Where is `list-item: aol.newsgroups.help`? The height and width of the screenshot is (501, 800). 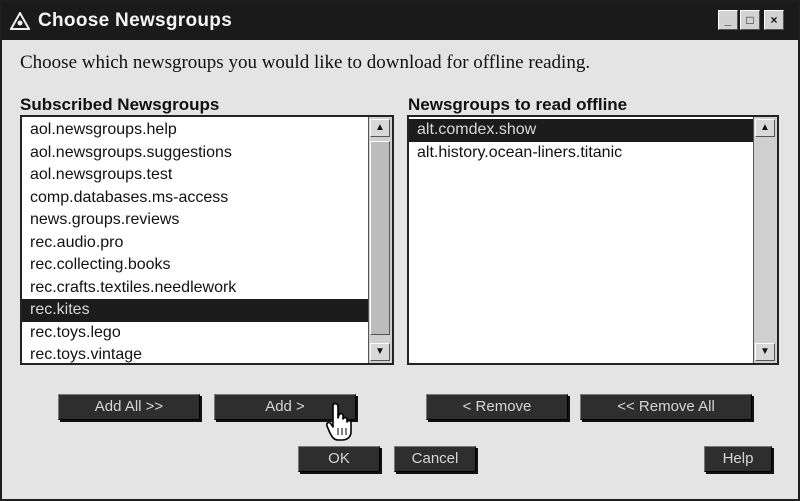 list-item: aol.newsgroups.help is located at coordinates (195, 130).